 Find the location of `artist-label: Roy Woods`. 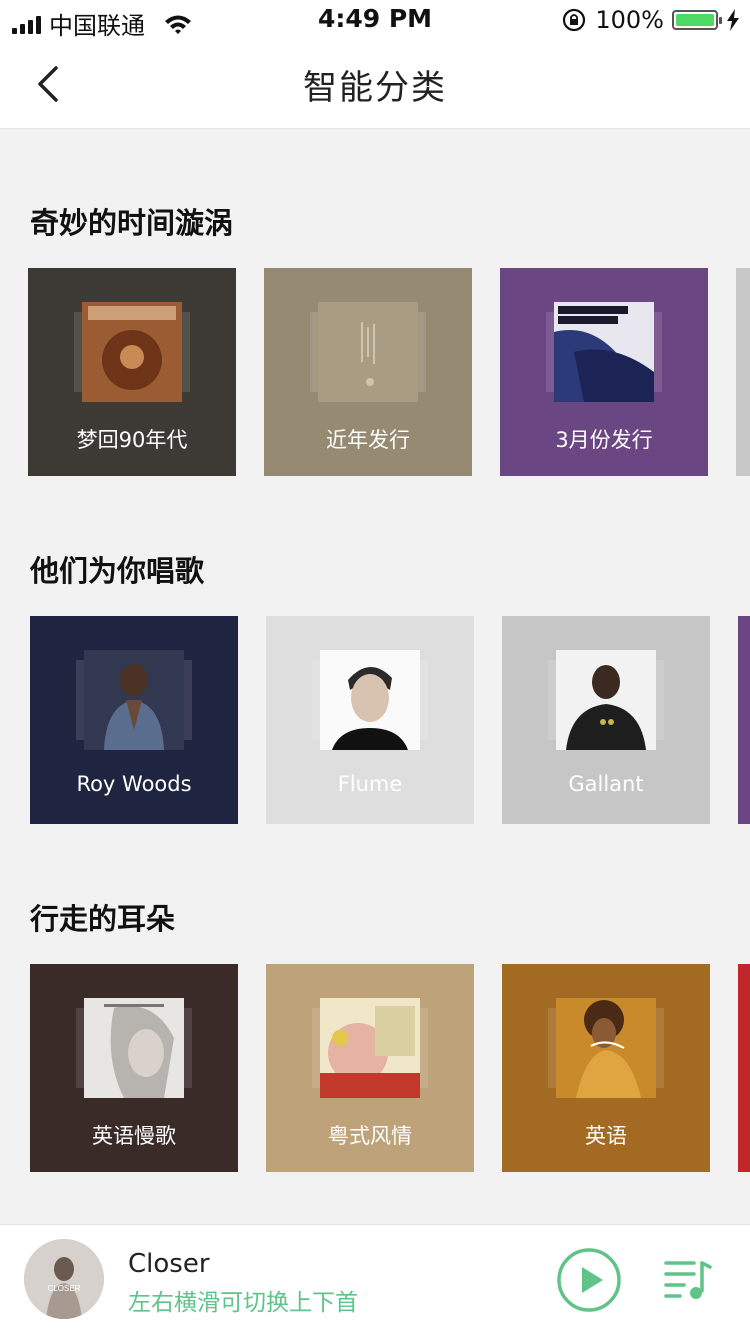

artist-label: Roy Woods is located at coordinates (134, 784).